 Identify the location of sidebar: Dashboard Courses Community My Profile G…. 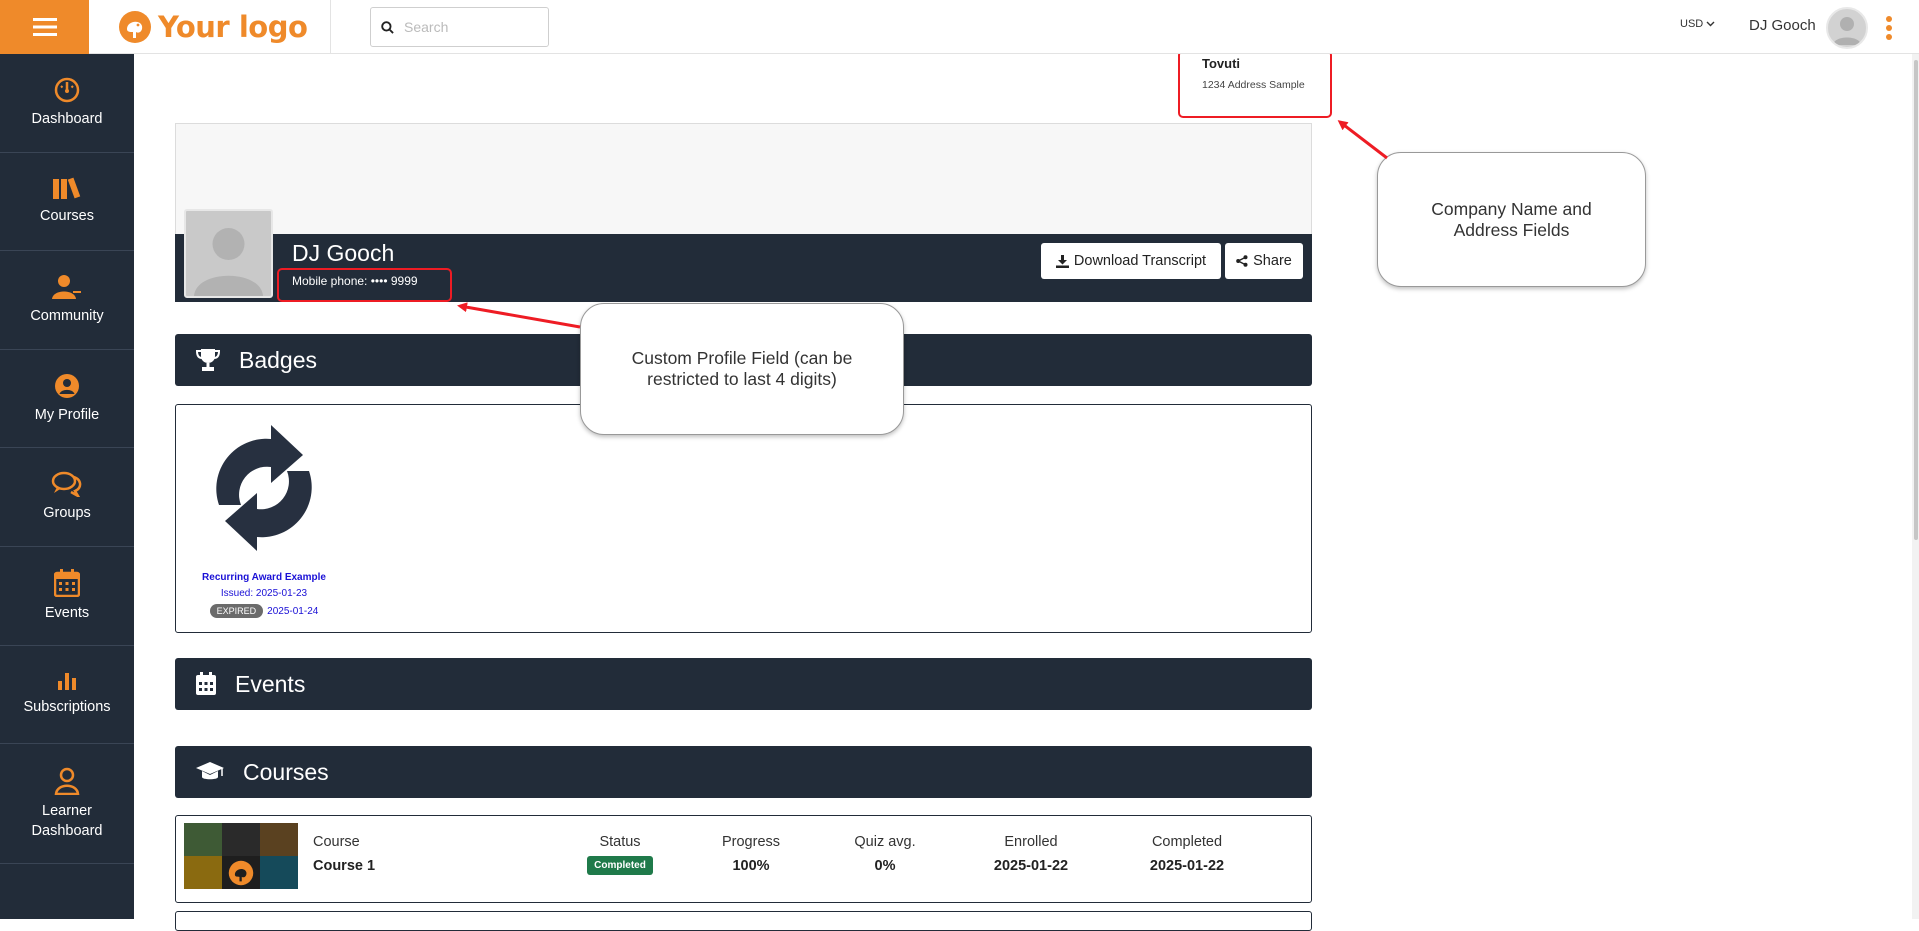
(67, 486).